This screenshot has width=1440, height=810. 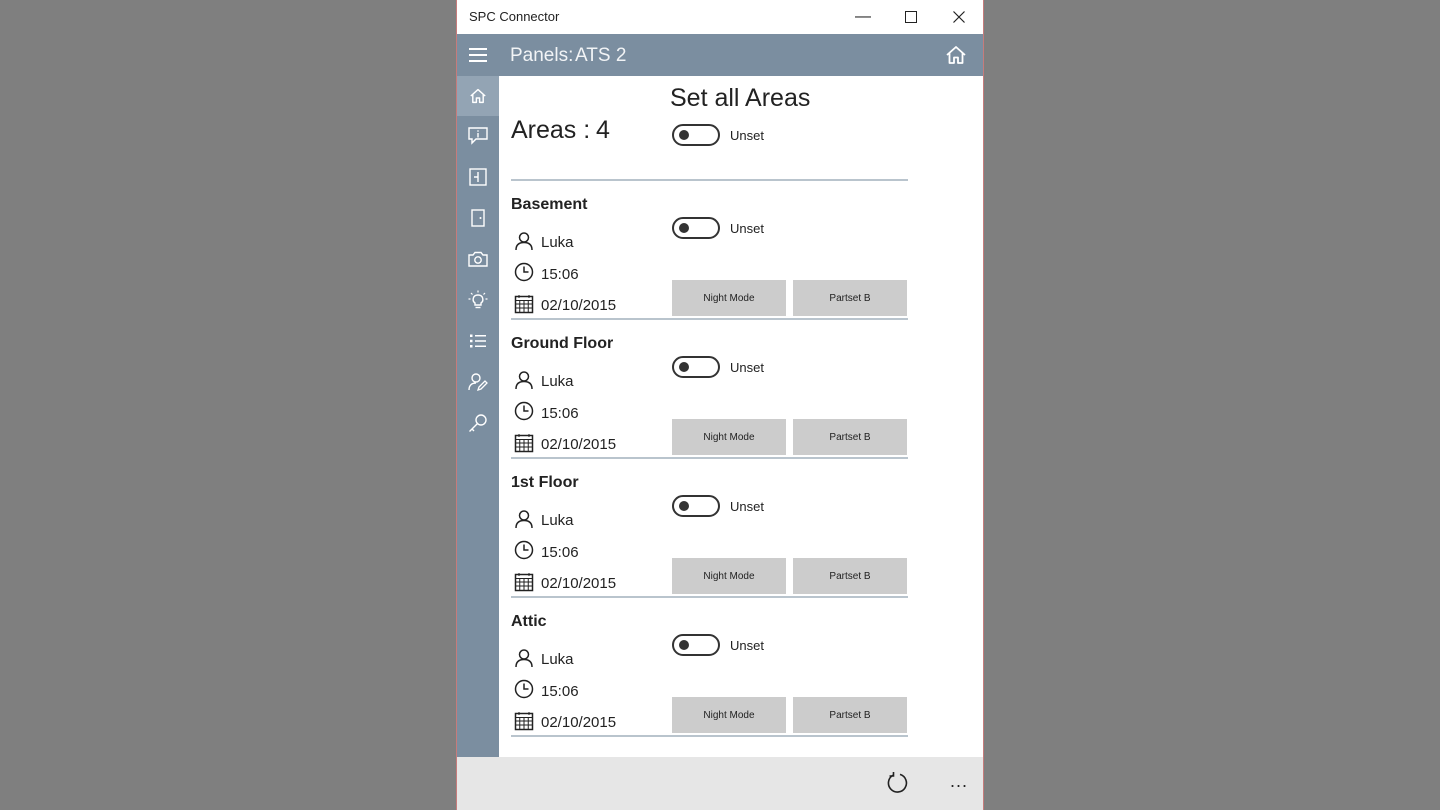 What do you see at coordinates (603, 130) in the screenshot?
I see `areas-count: 4` at bounding box center [603, 130].